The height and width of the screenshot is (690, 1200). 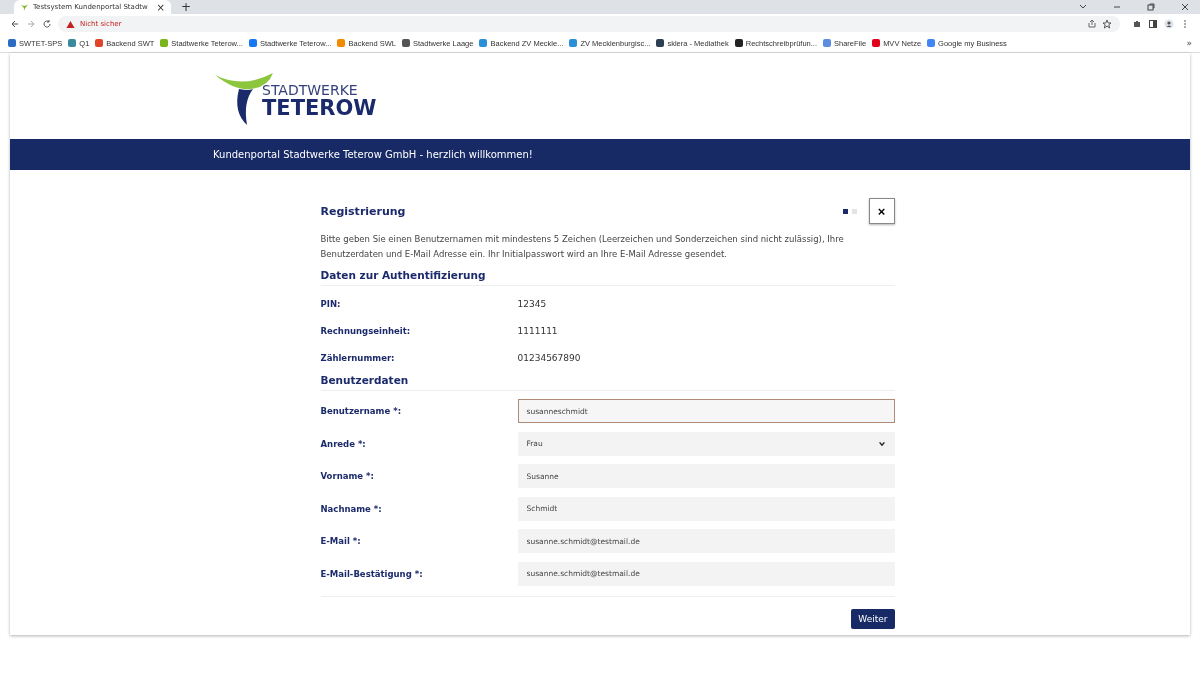 What do you see at coordinates (1151, 7) in the screenshot?
I see `restore-icon` at bounding box center [1151, 7].